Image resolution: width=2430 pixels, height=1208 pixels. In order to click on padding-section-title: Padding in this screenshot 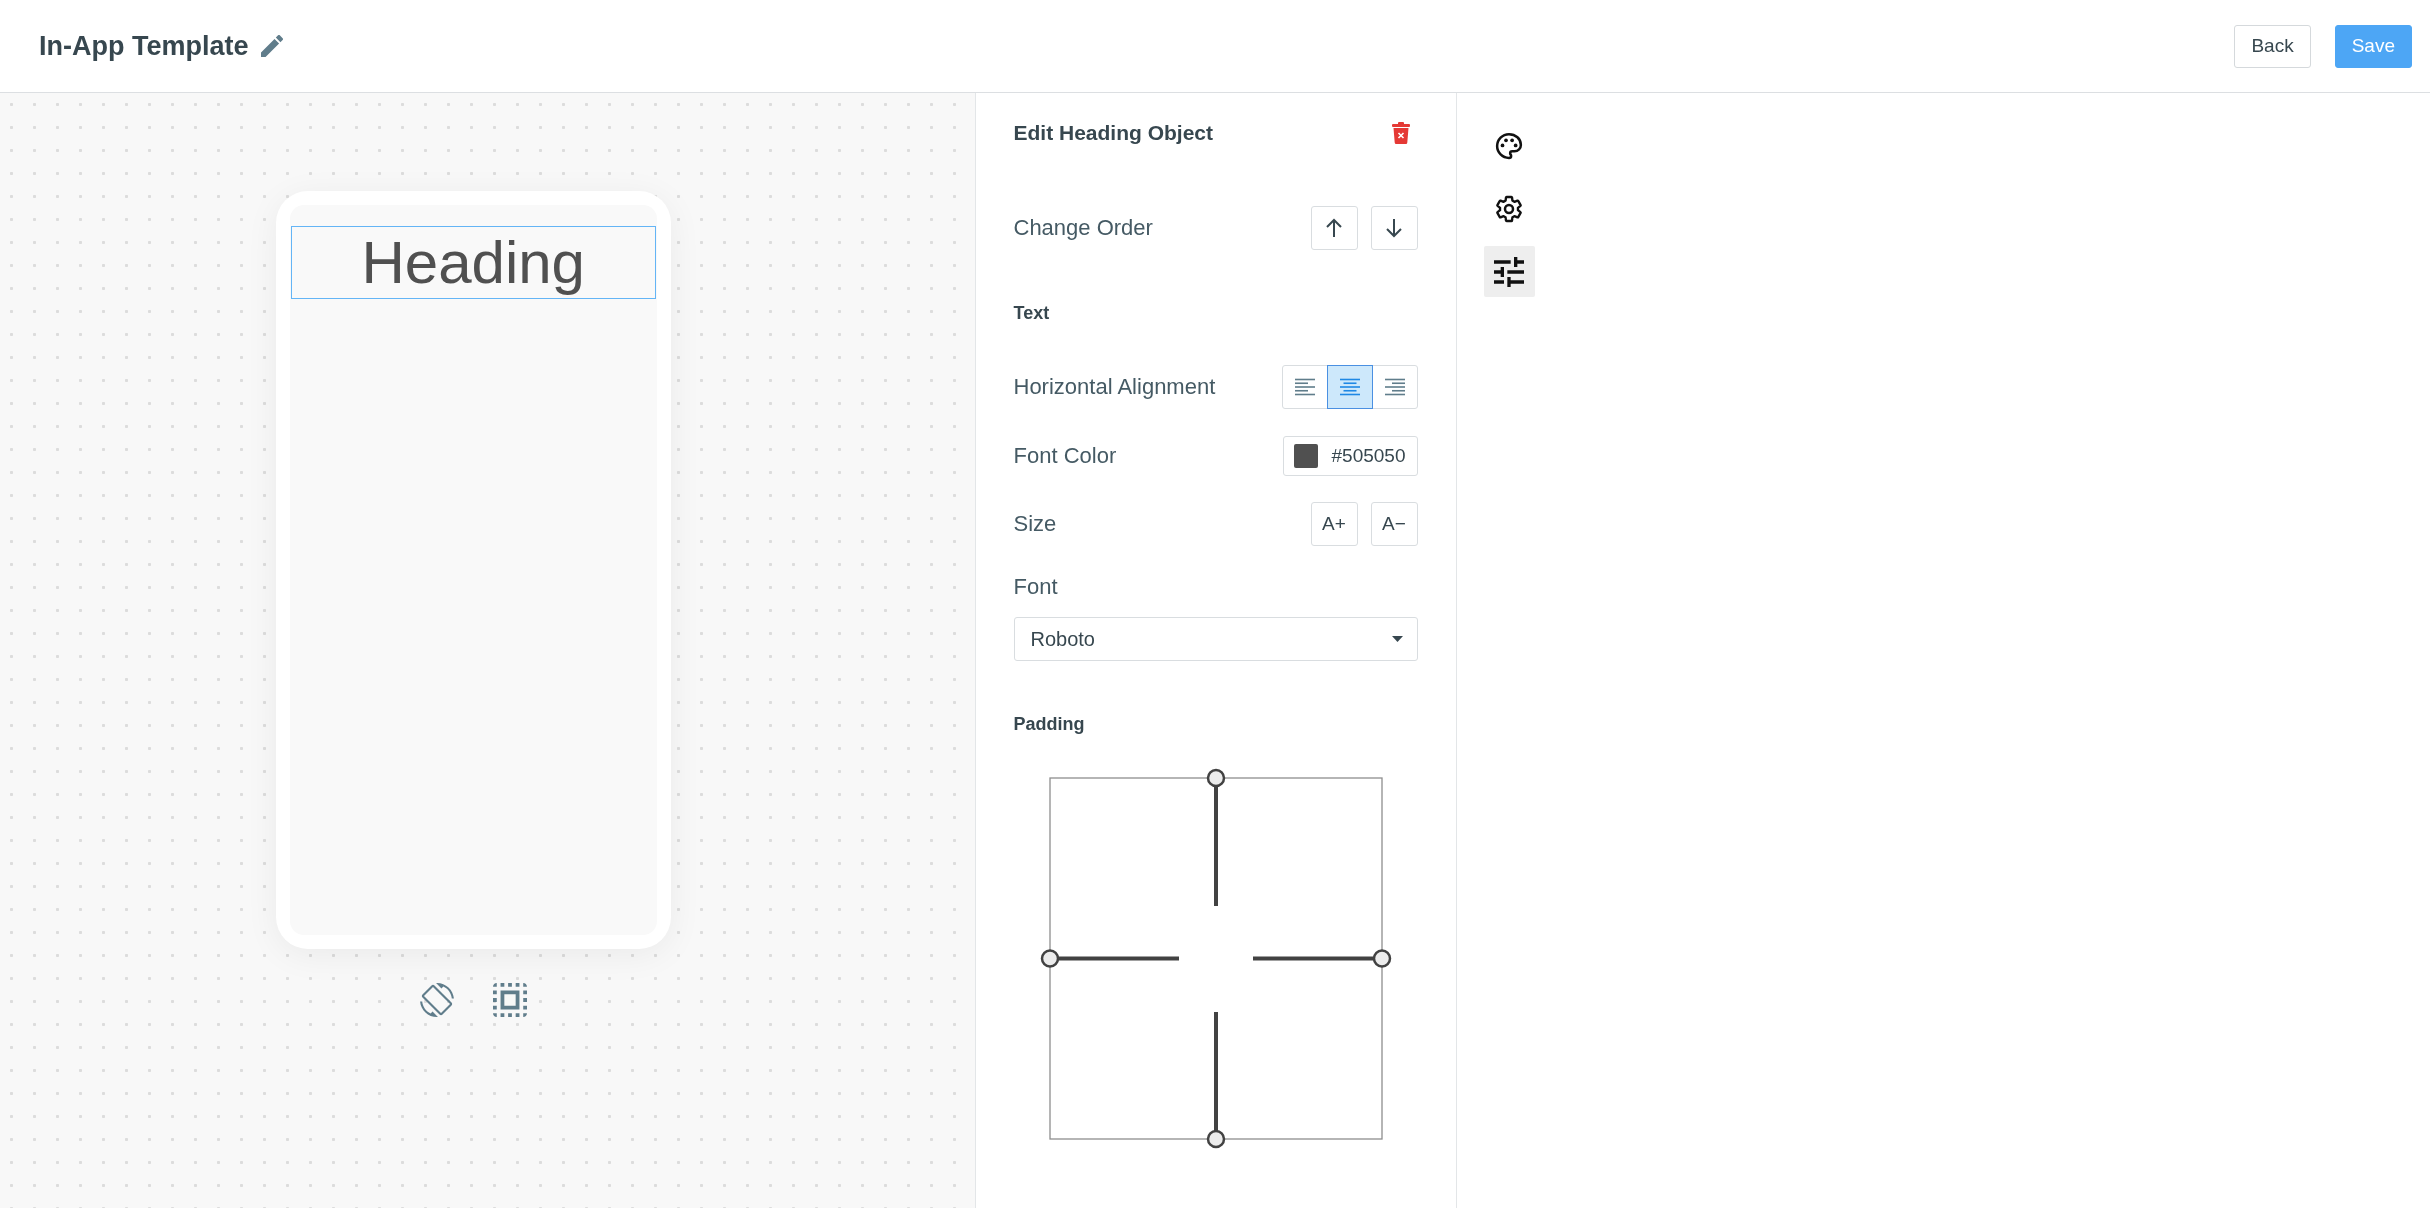, I will do `click(1049, 724)`.